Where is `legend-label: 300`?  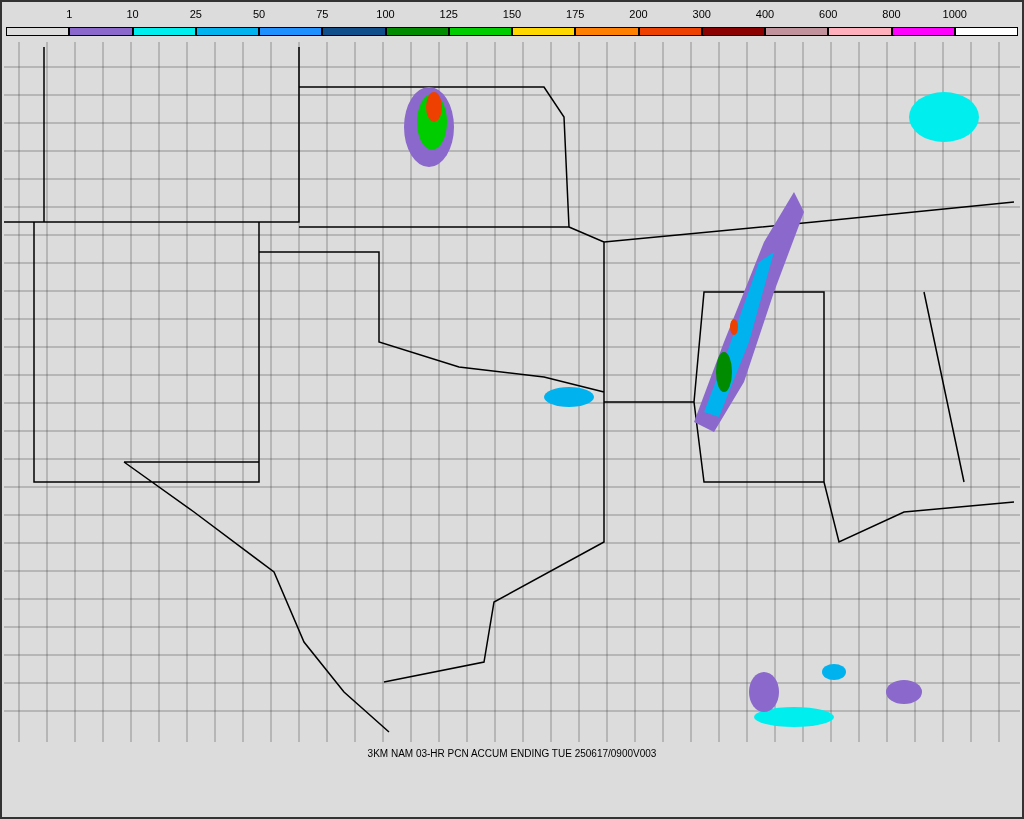 legend-label: 300 is located at coordinates (701, 14).